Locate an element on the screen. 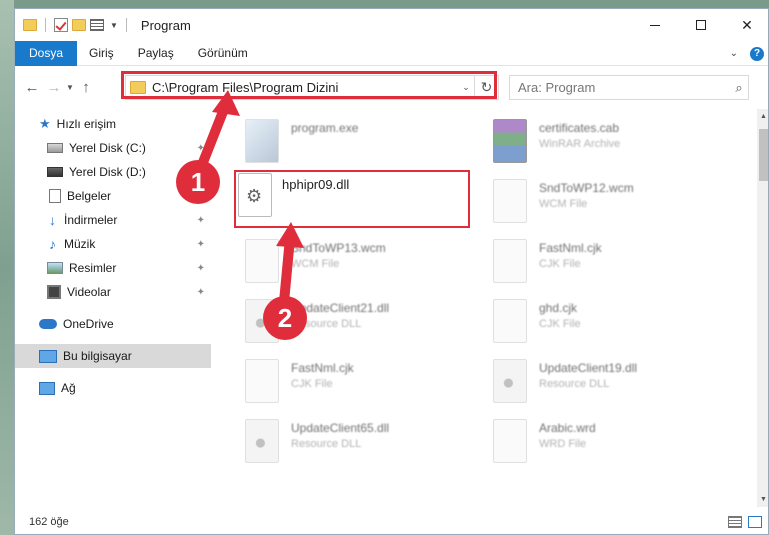  status-bar: 162 öğe is located at coordinates (391, 521).